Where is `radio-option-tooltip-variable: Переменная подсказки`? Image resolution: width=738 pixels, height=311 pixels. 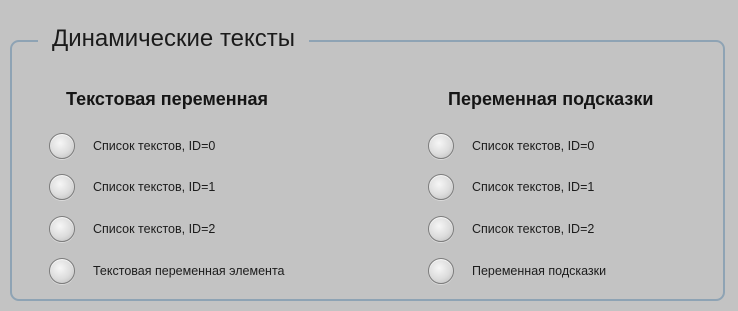
radio-option-tooltip-variable: Переменная подсказки is located at coordinates (517, 271).